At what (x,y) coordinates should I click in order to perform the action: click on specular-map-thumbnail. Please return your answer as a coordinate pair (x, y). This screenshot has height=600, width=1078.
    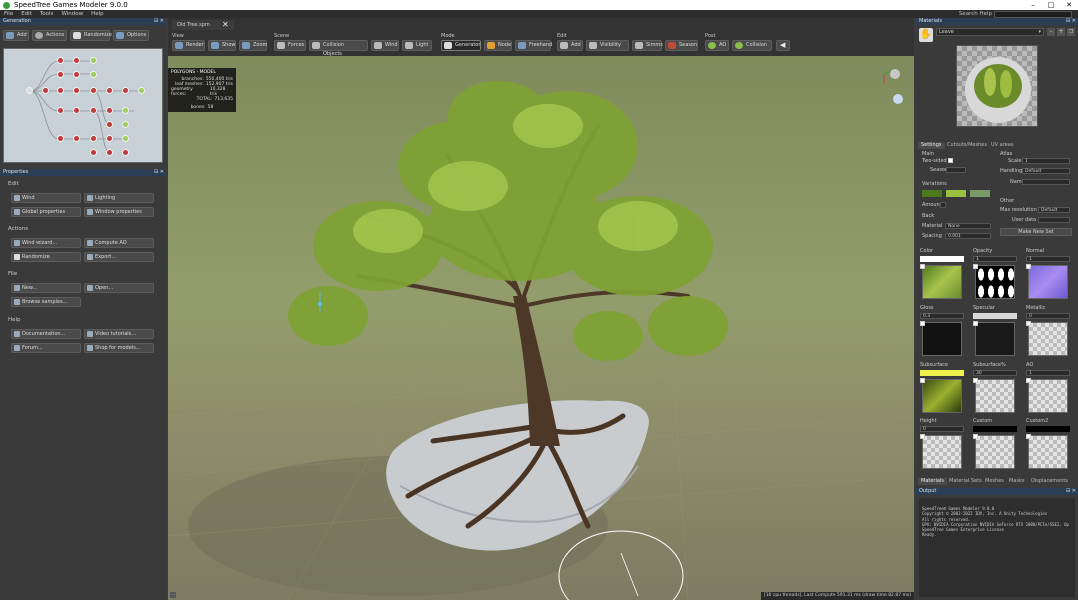
    Looking at the image, I should click on (995, 339).